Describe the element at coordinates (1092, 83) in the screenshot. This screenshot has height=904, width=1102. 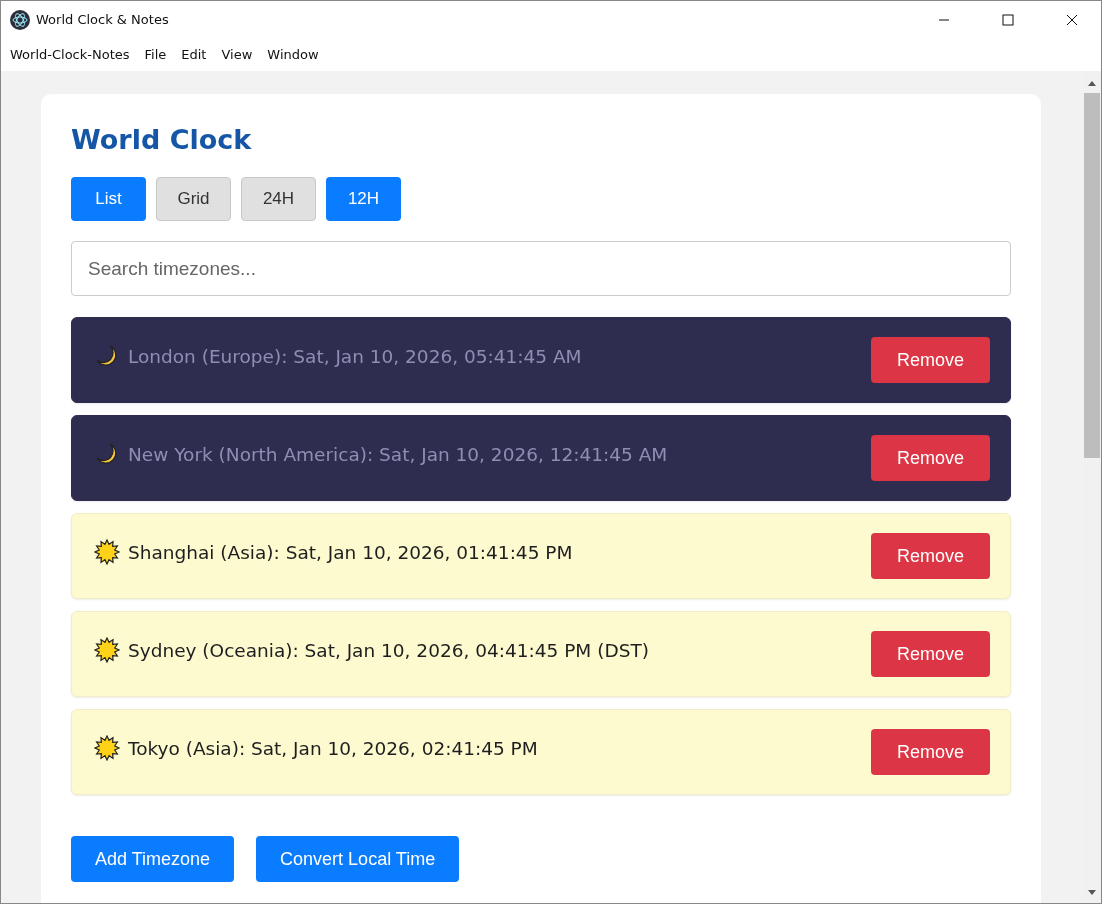
I see `scroll-up-icon` at that location.